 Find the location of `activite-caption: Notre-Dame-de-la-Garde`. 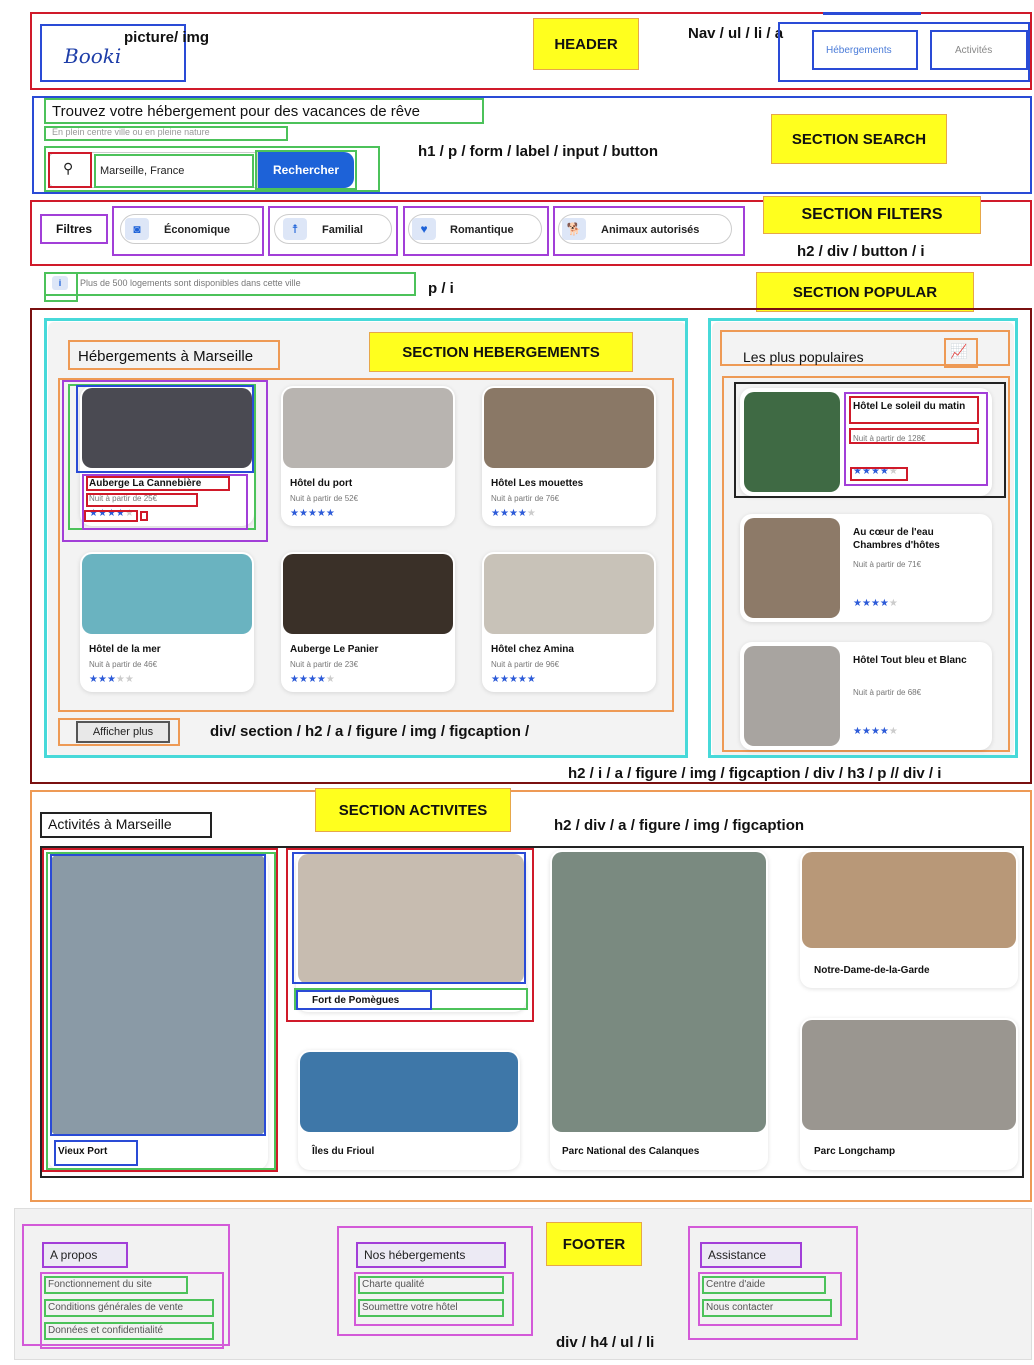

activite-caption: Notre-Dame-de-la-Garde is located at coordinates (872, 970).